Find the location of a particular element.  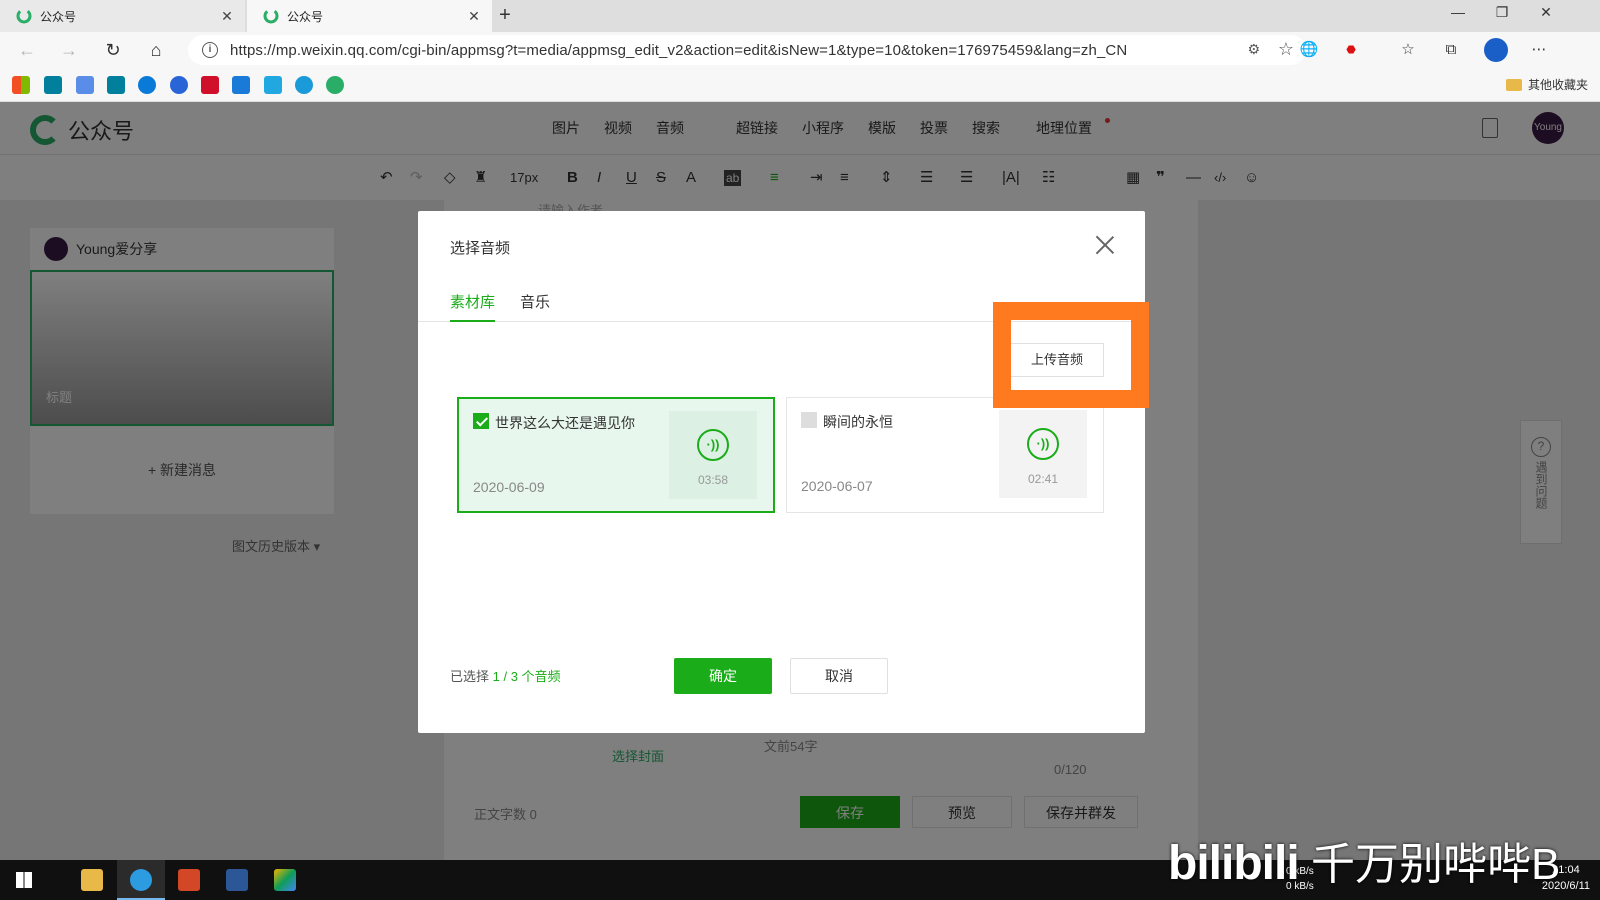

browser-tab-2: 公众号 ✕ is located at coordinates (369, 16).